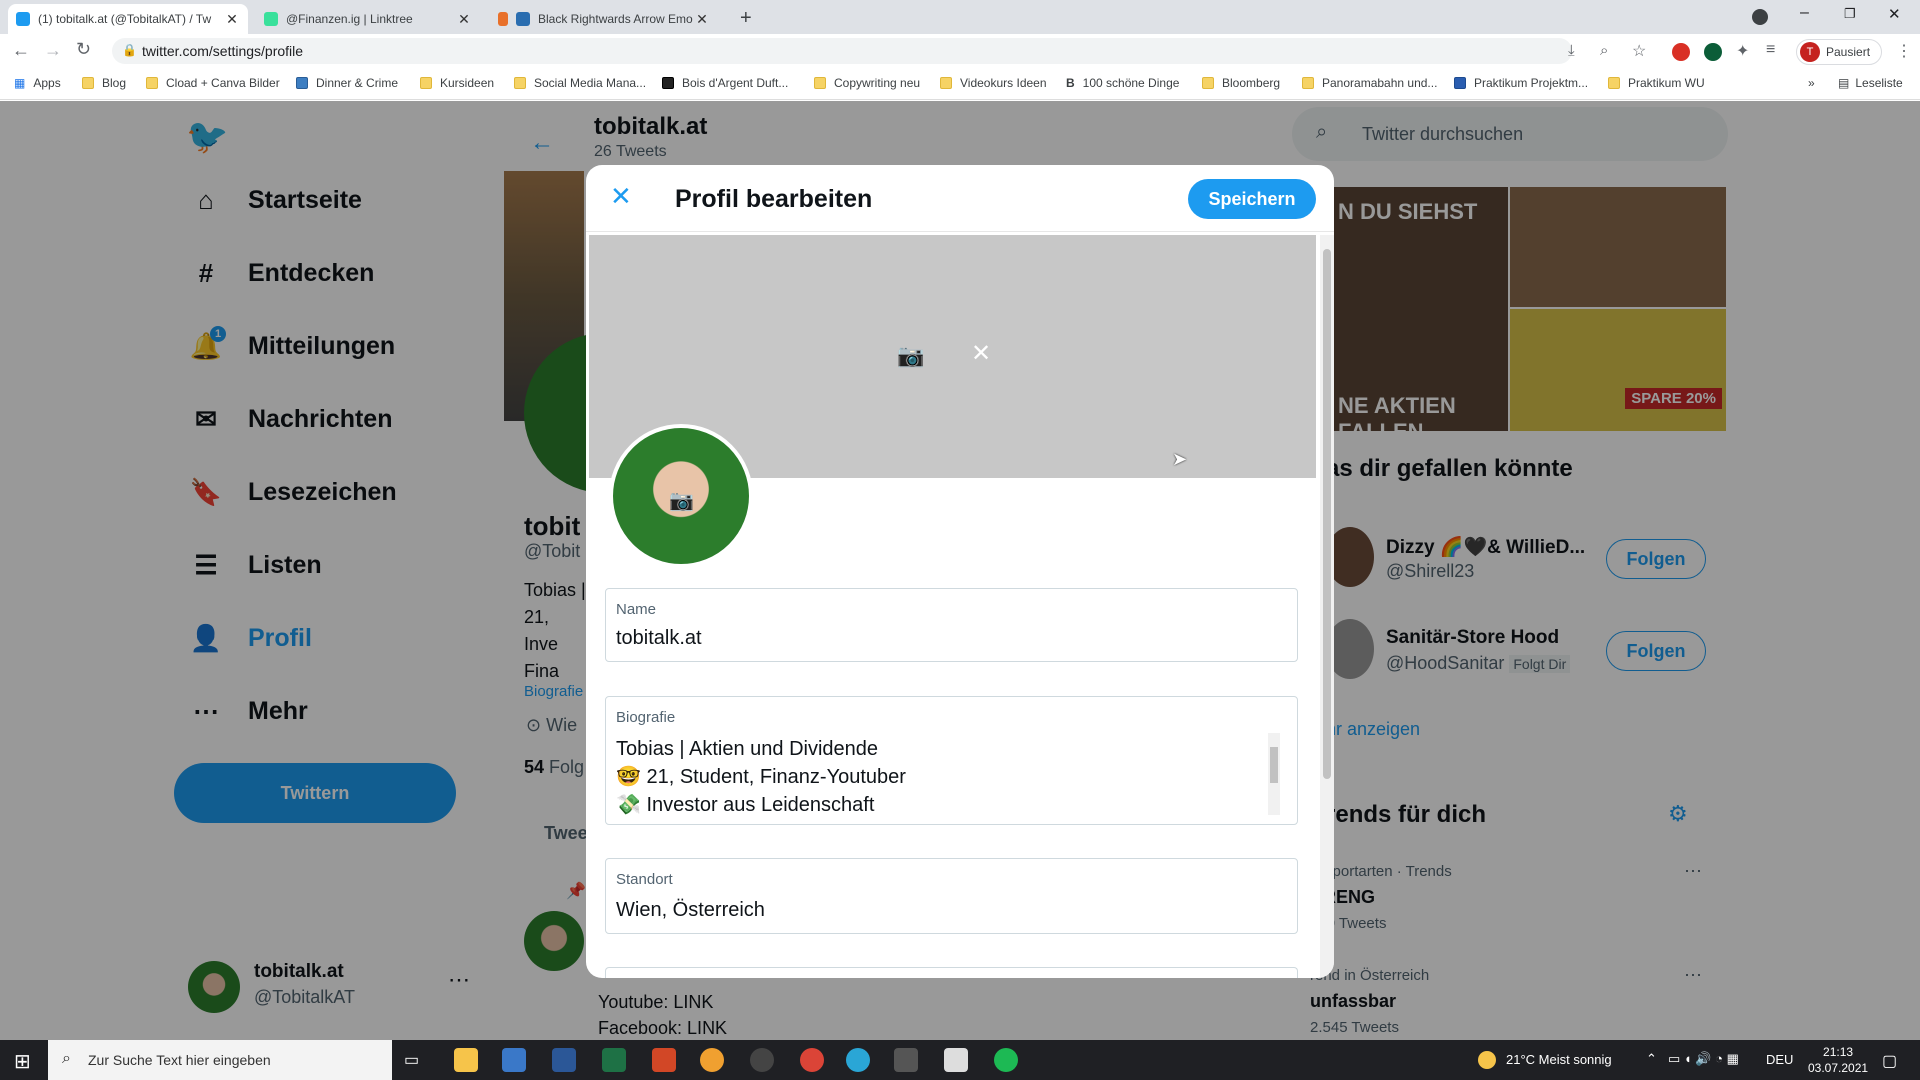 The width and height of the screenshot is (1920, 1080). I want to click on bookmark-item: B 100 schöne Dinge, so click(1122, 83).